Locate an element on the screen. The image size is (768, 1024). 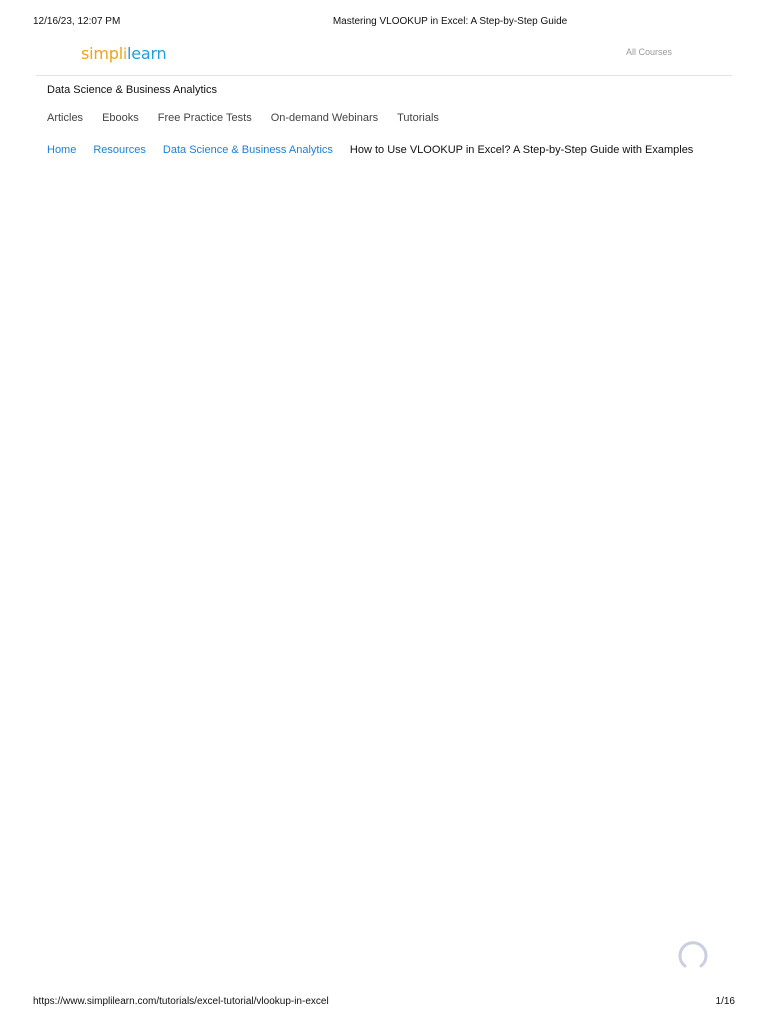
breadcrumb-resources: Resources is located at coordinates (119, 150).